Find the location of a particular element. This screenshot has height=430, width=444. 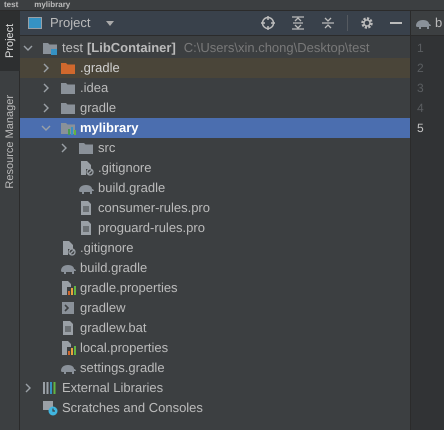

tree-row: gradle.properties is located at coordinates (215, 288).